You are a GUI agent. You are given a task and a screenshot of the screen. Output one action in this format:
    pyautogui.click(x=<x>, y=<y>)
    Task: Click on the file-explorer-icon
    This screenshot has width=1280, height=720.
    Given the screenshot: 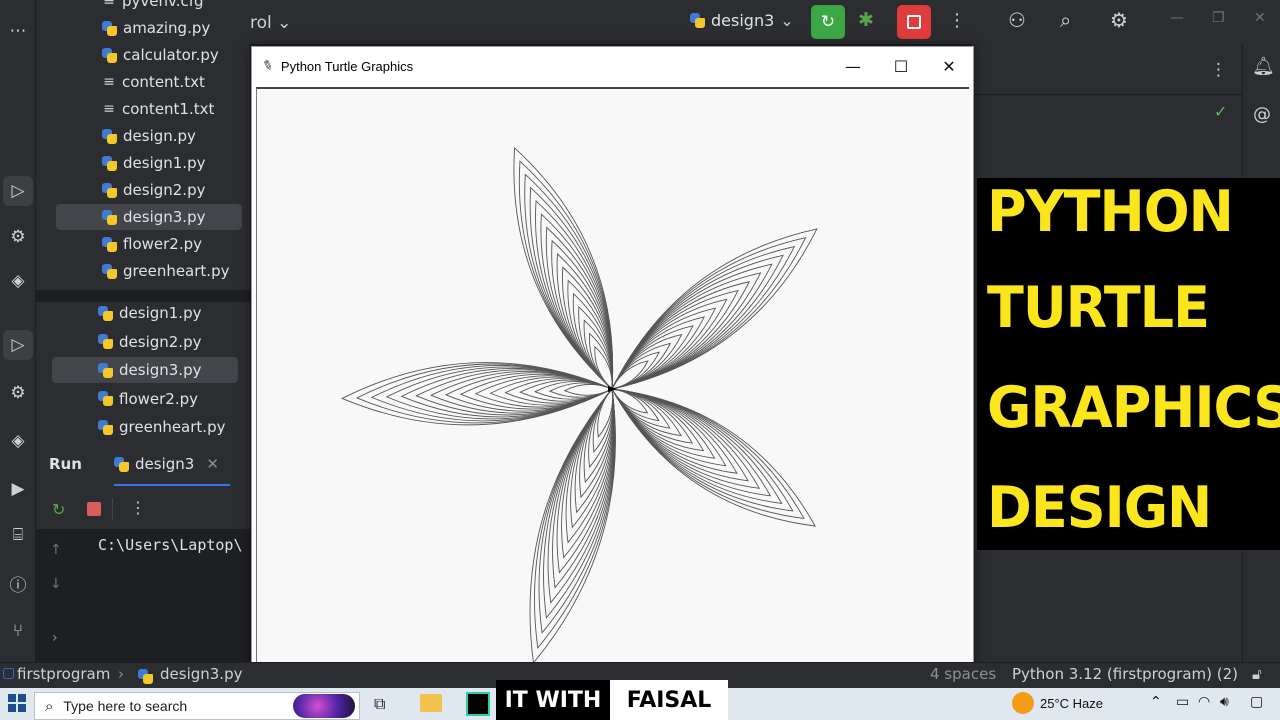 What is the action you would take?
    pyautogui.click(x=431, y=703)
    